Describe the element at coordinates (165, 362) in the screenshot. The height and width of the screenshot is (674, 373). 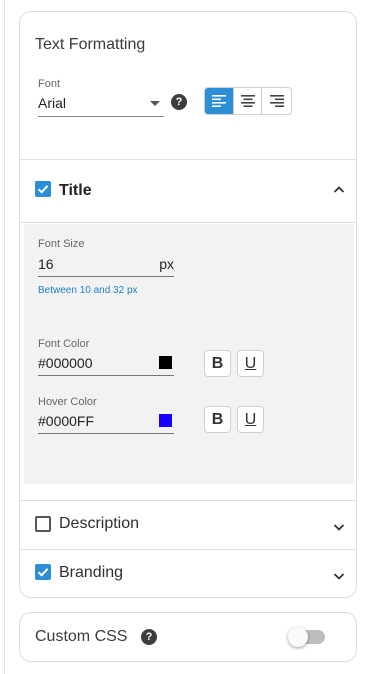
I see `font-color-swatch` at that location.